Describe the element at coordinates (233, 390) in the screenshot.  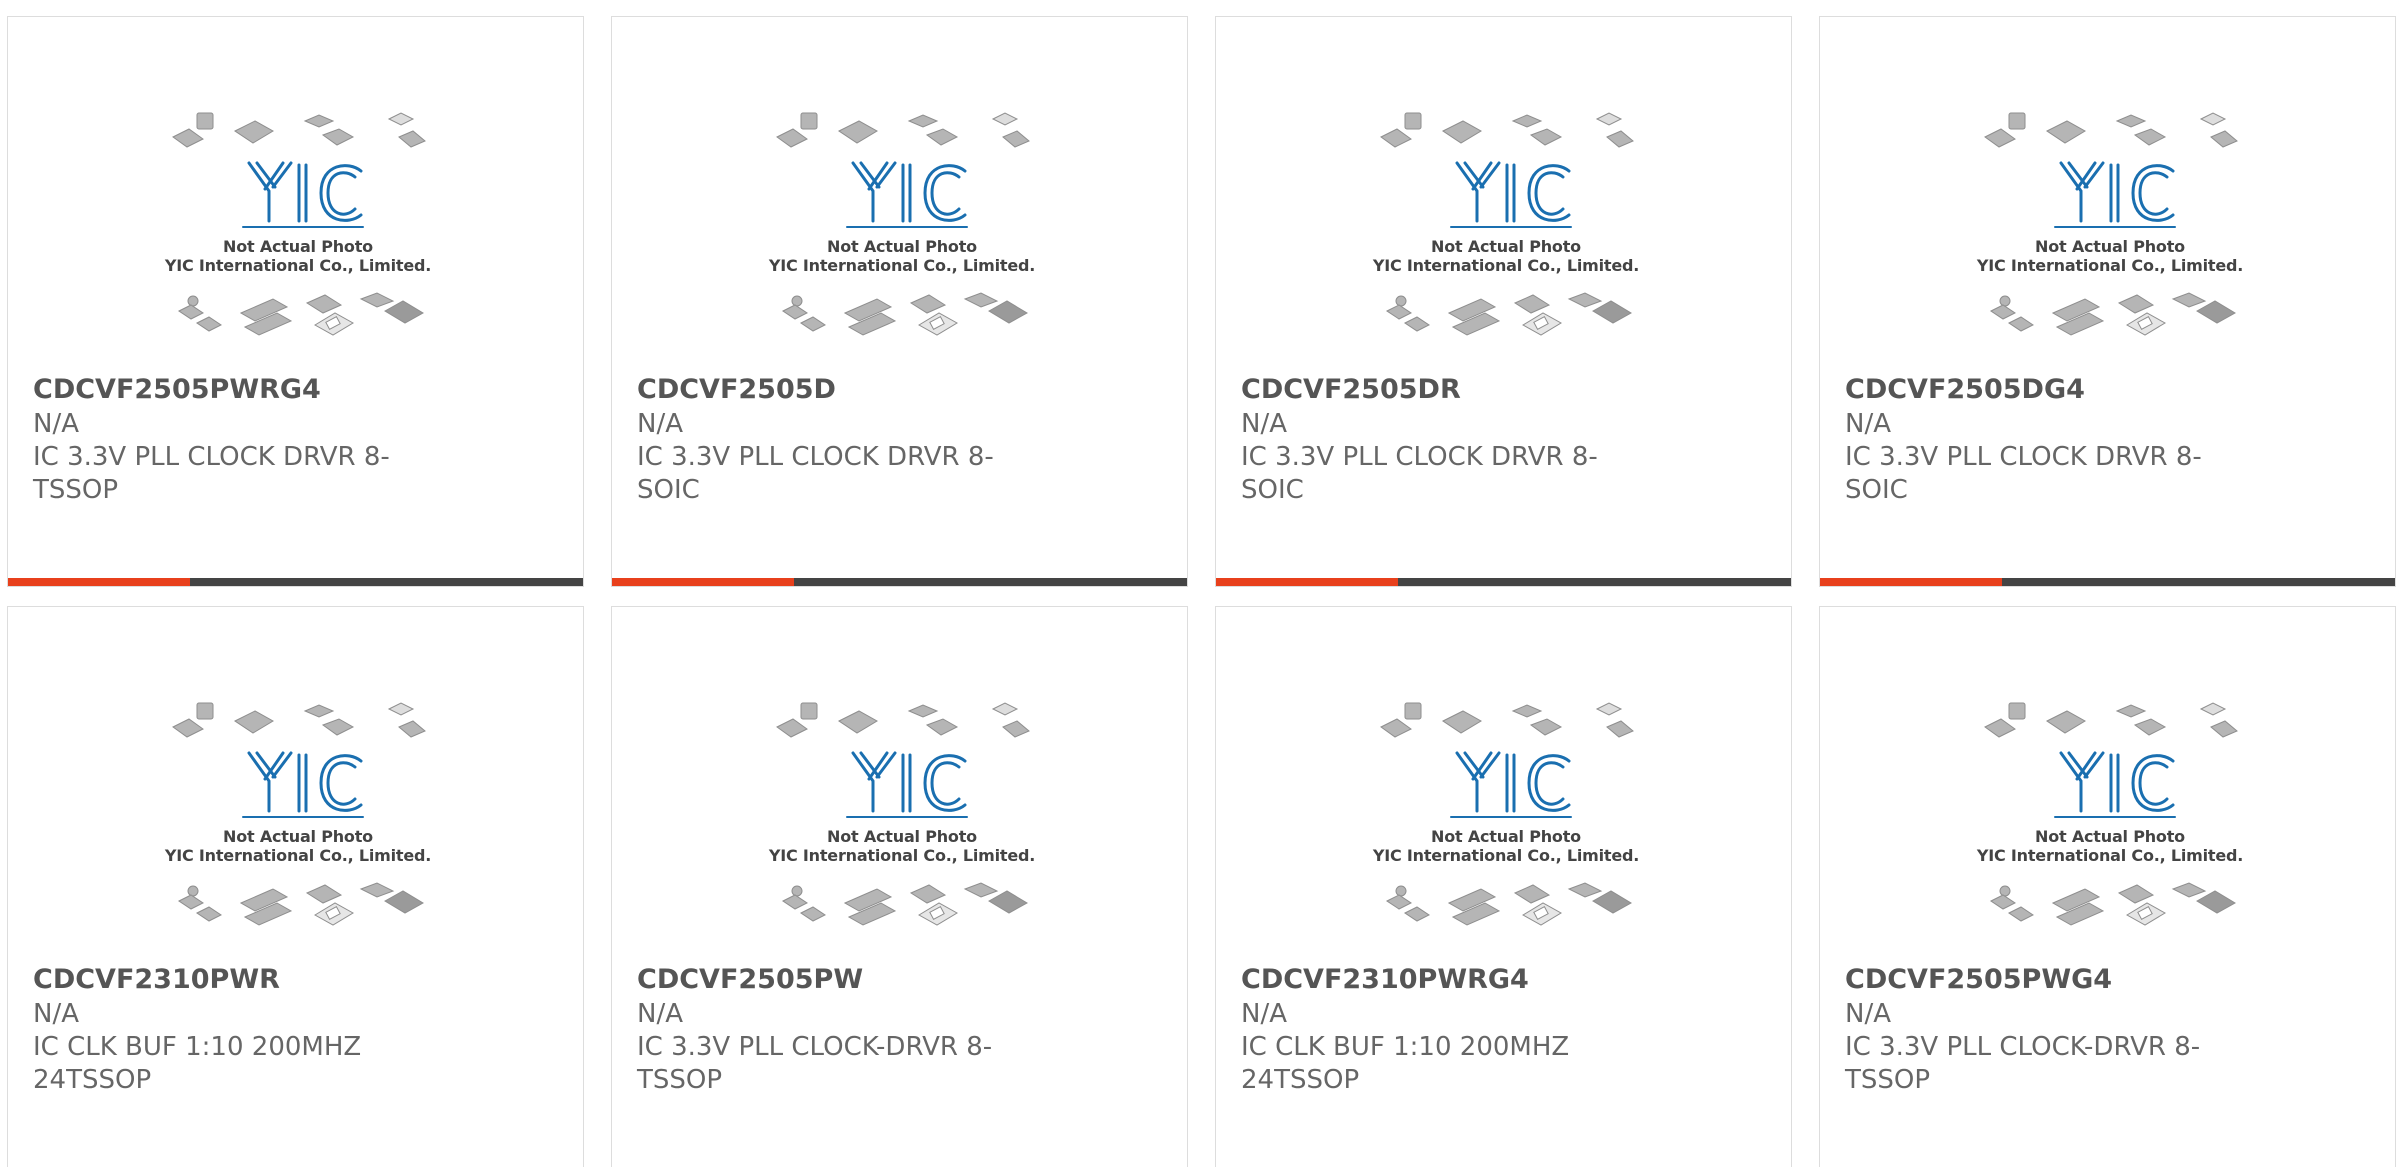
I see `part-number-link: CDCVF2505PWRG4` at that location.